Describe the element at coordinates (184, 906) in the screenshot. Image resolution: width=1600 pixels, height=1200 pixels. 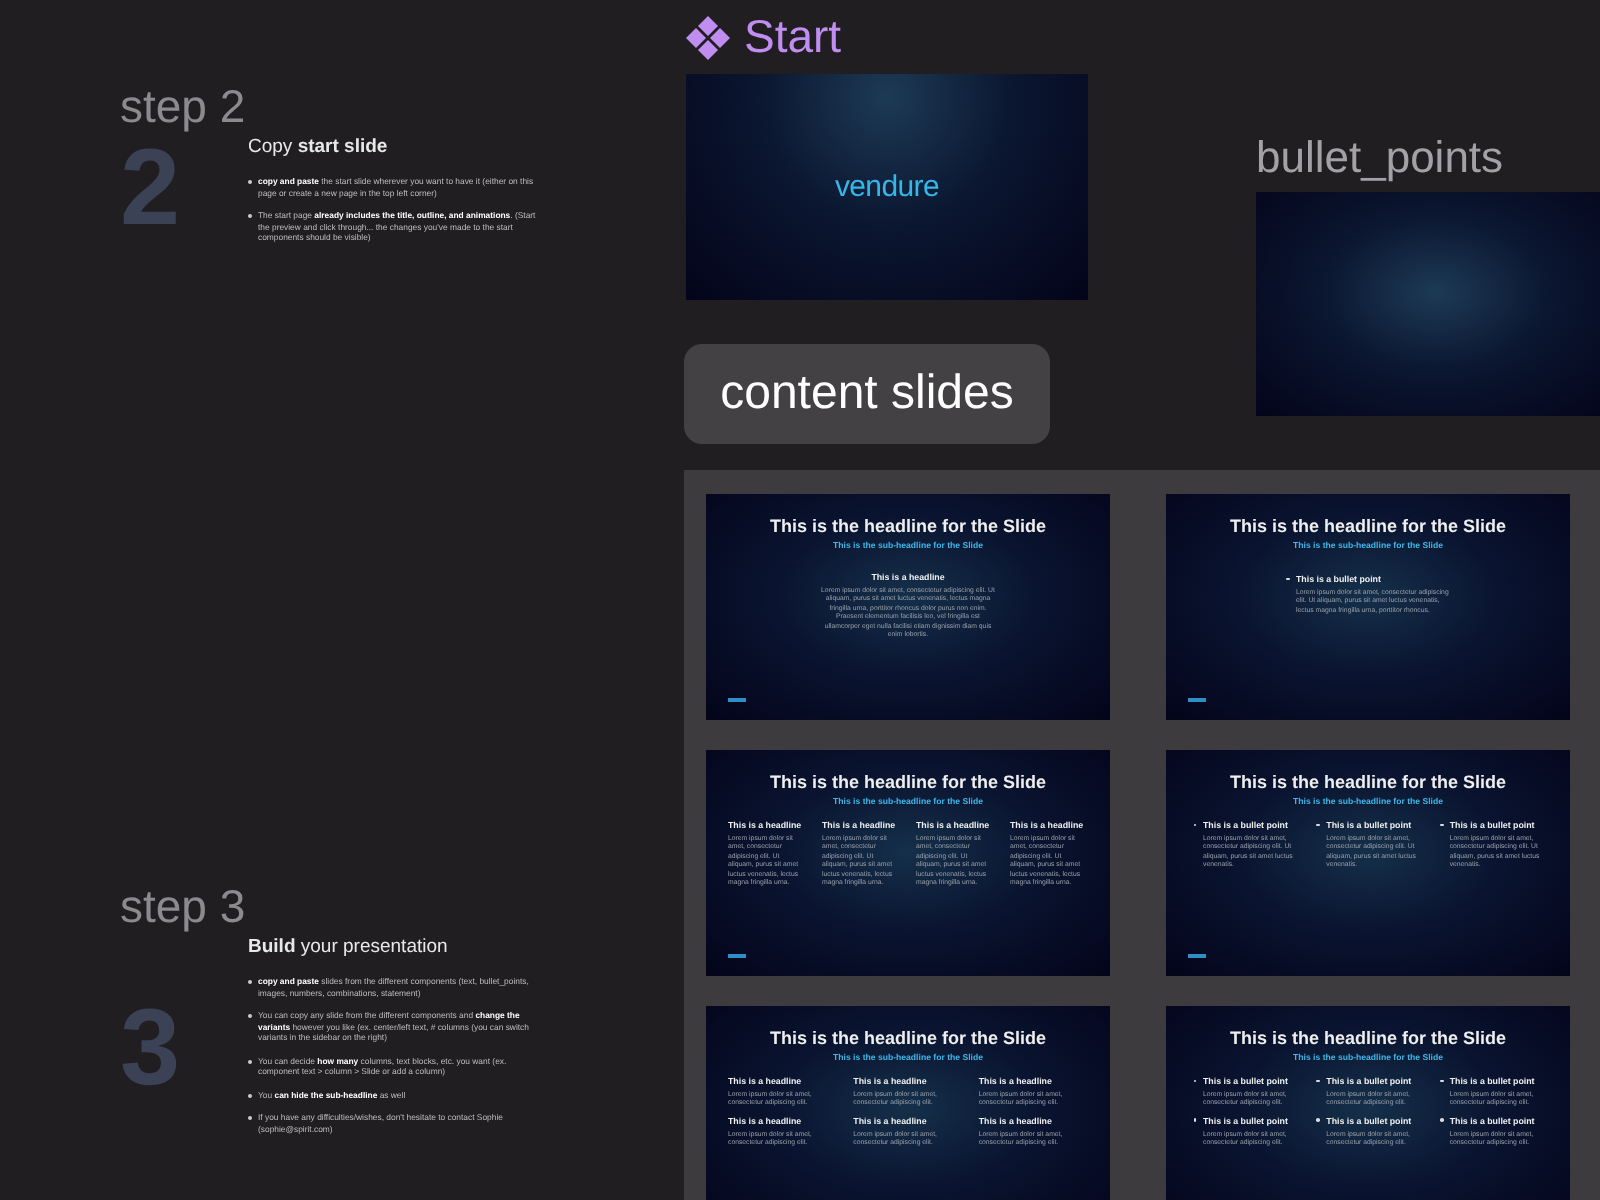
I see `step-label: step 3` at that location.